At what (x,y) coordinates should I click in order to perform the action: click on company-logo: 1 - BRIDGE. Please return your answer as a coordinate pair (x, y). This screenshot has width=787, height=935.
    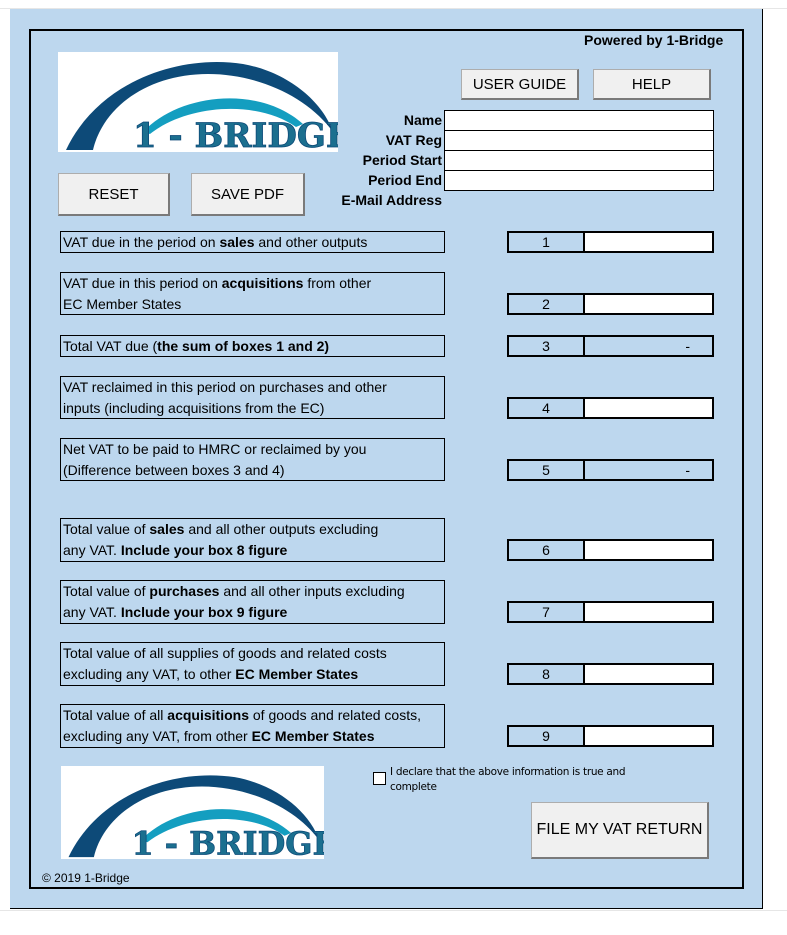
    Looking at the image, I should click on (198, 102).